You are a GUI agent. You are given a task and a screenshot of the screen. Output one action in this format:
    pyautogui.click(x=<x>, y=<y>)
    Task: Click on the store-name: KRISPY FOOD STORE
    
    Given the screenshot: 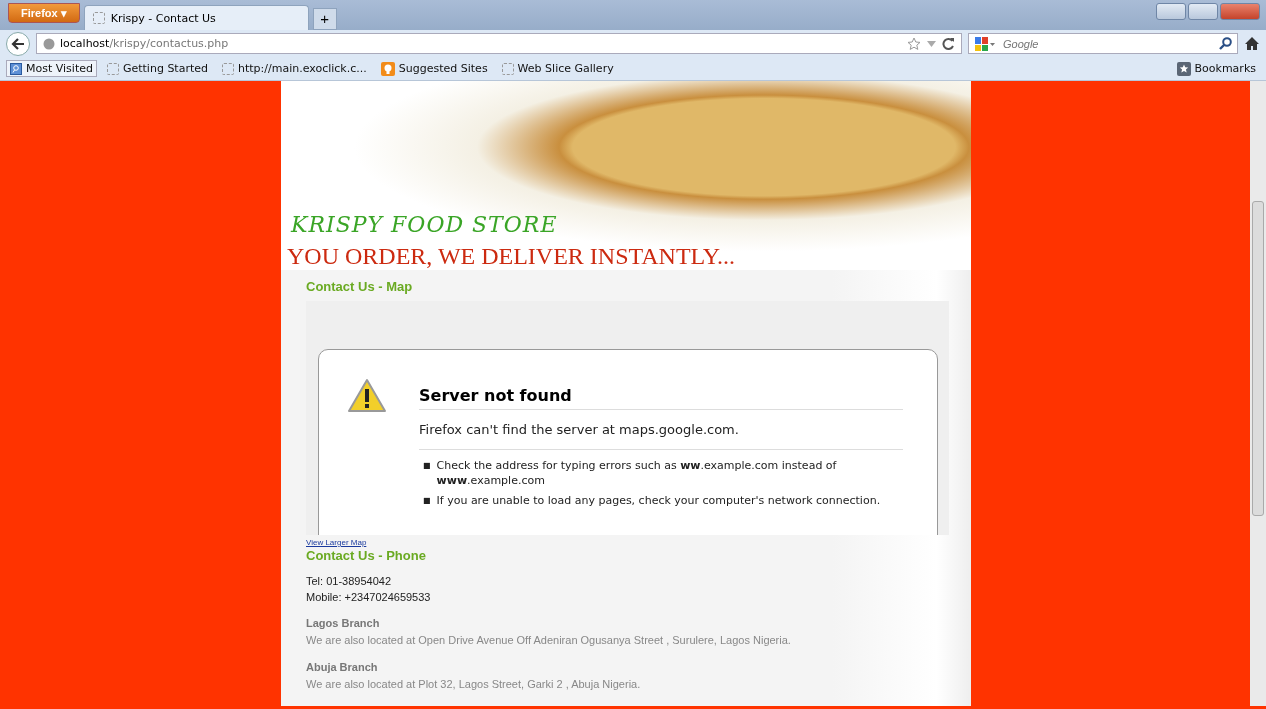 What is the action you would take?
    pyautogui.click(x=425, y=224)
    